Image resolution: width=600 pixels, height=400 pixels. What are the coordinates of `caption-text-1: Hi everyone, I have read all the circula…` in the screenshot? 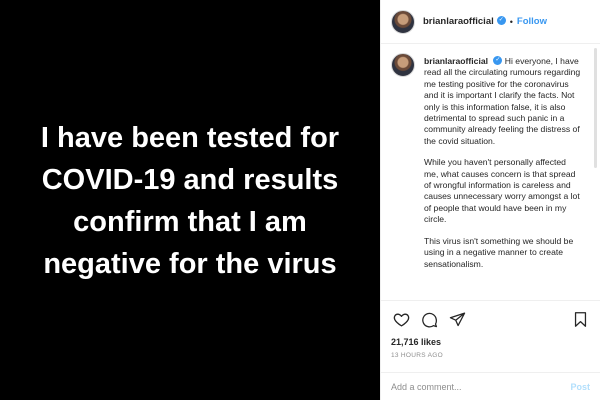 It's located at (502, 101).